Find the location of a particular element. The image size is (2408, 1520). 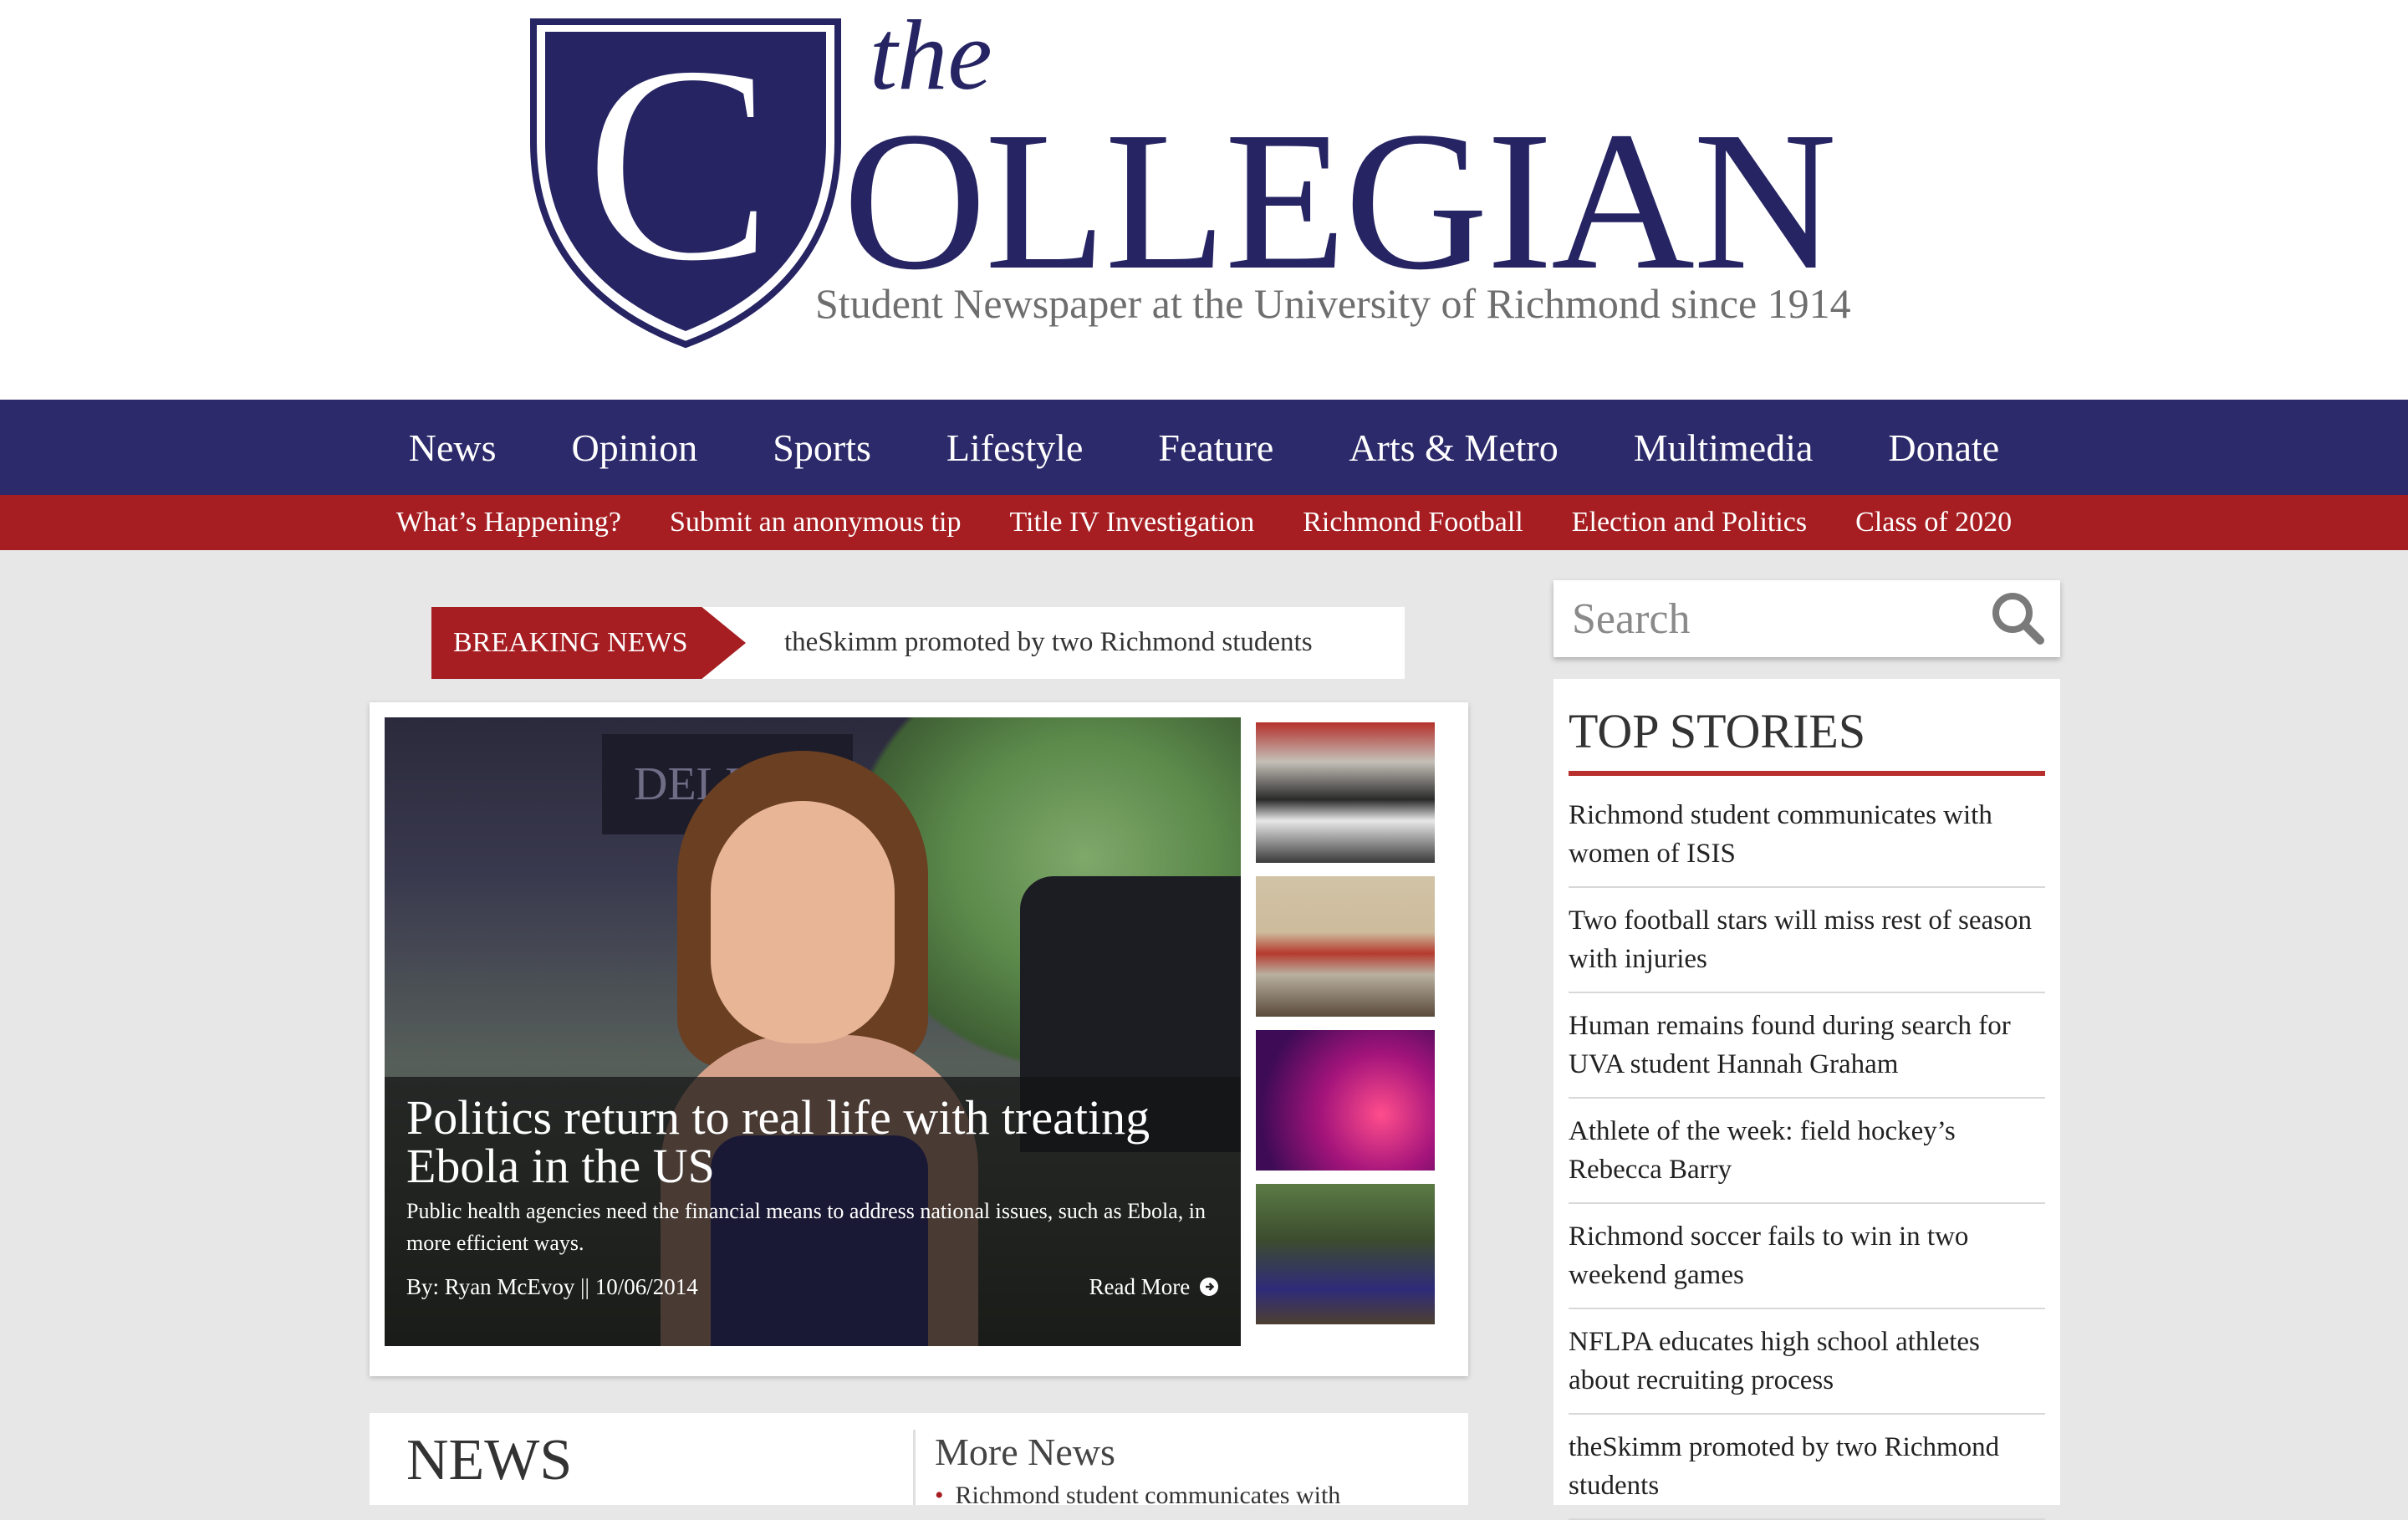

nav-donate: Donate is located at coordinates (1943, 448).